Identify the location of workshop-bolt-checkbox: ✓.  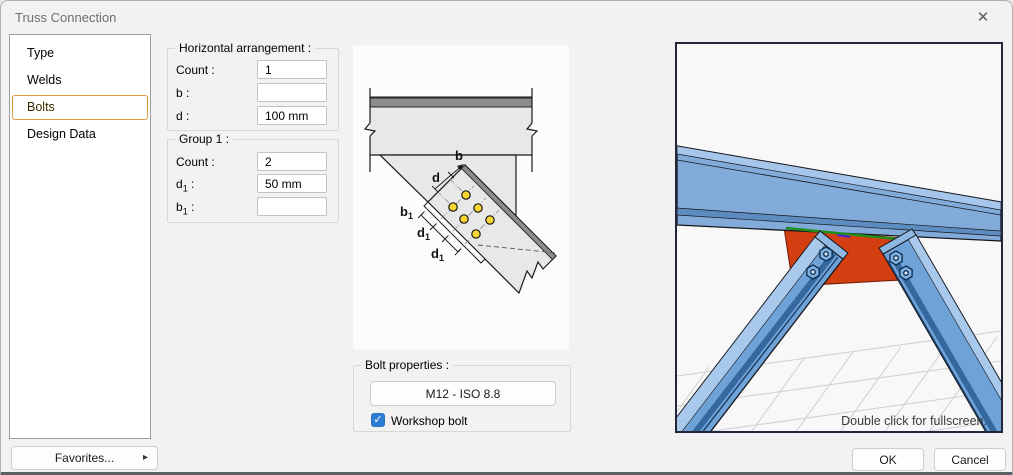
(378, 420).